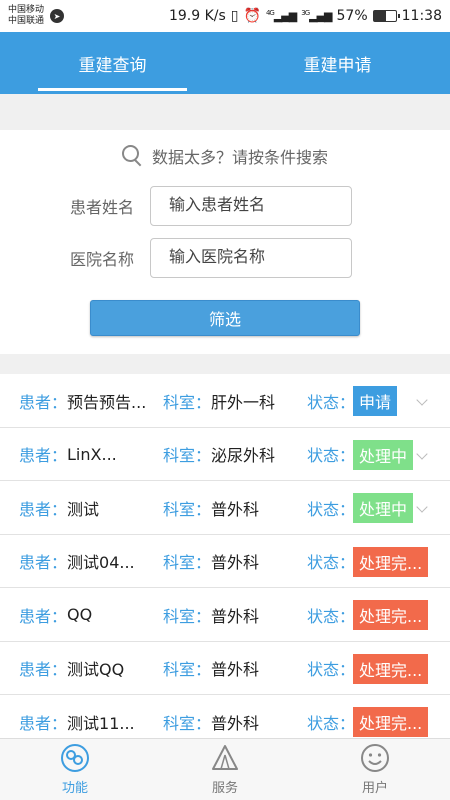  I want to click on hospital-name-row: 医院名称, so click(225, 258).